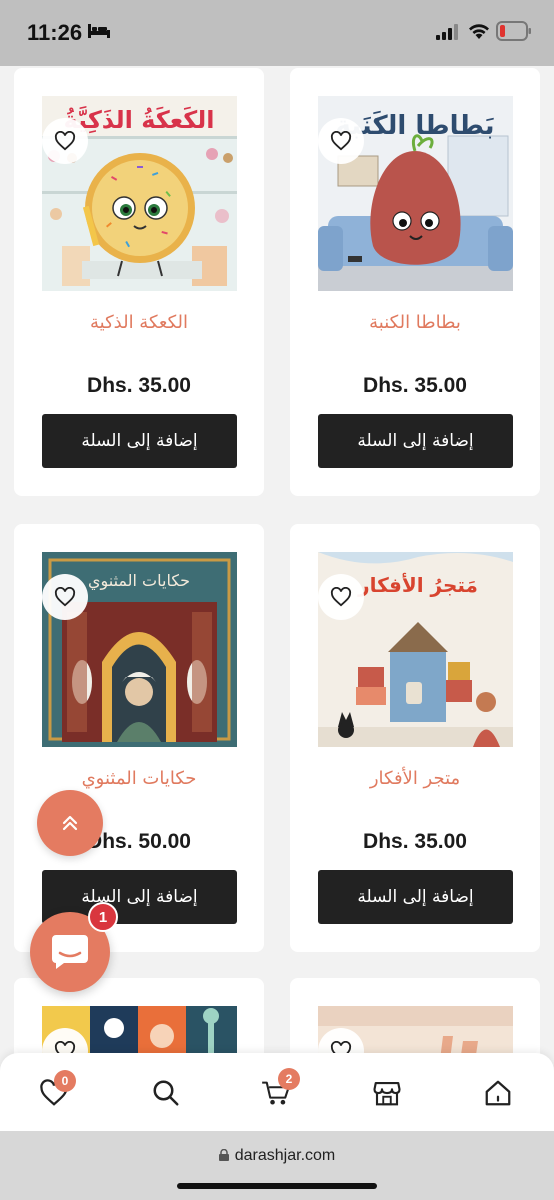 The height and width of the screenshot is (1200, 554). I want to click on wishlist-count-badge: 0, so click(65, 1081).